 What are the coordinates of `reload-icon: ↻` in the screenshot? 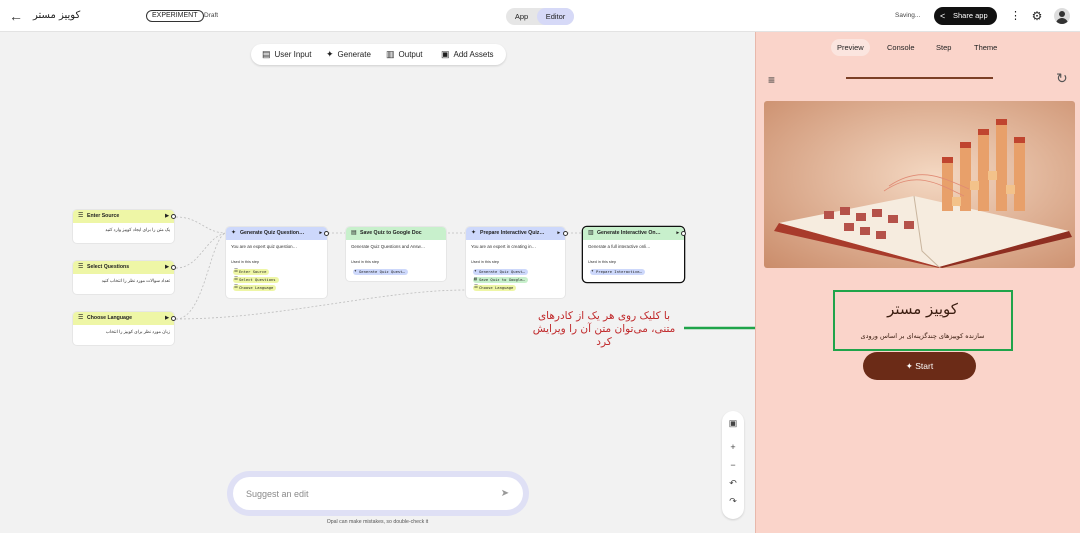 It's located at (1062, 78).